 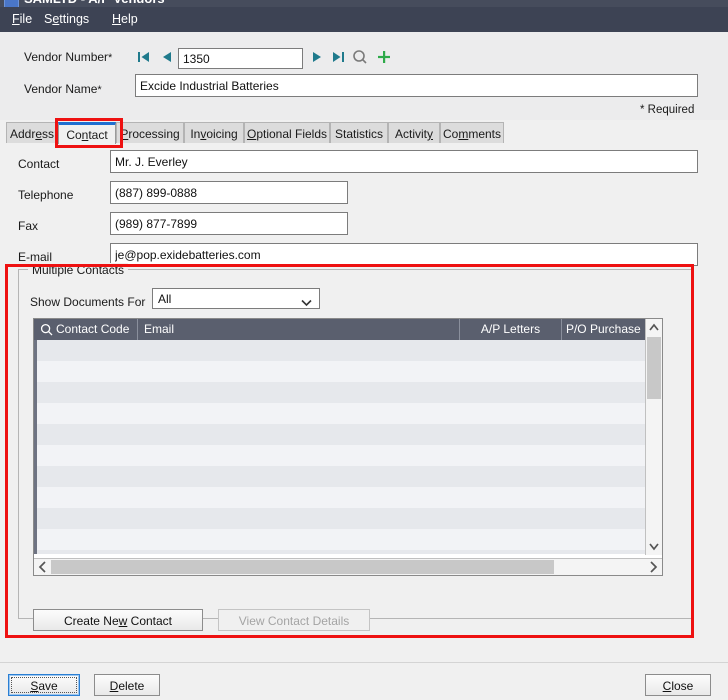 What do you see at coordinates (28, 226) in the screenshot?
I see `fax-label: Fax` at bounding box center [28, 226].